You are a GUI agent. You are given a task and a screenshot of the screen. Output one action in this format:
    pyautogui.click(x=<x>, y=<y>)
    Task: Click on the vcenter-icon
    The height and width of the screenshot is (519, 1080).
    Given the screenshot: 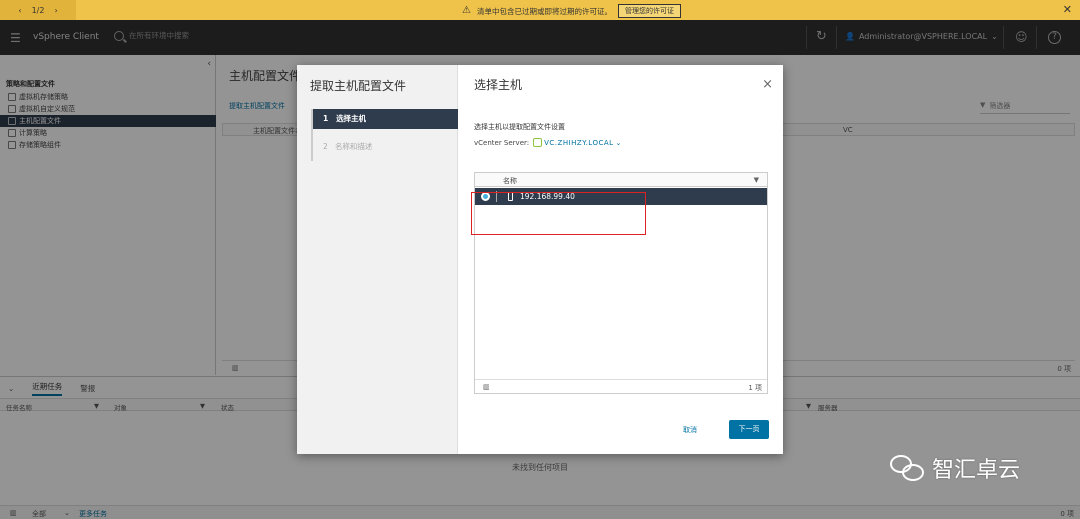 What is the action you would take?
    pyautogui.click(x=538, y=142)
    